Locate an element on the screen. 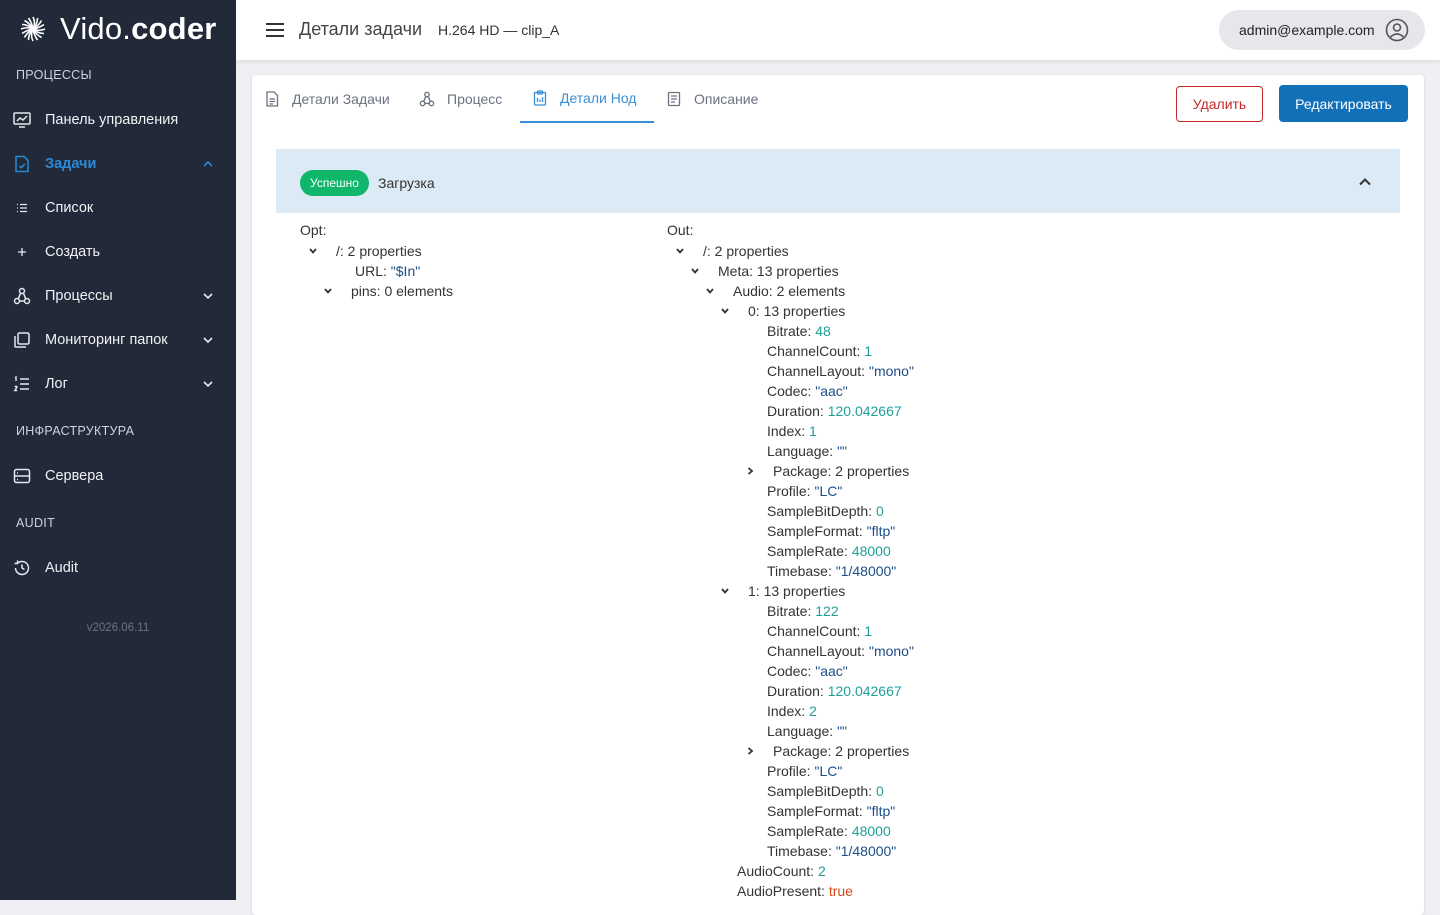 Image resolution: width=1440 pixels, height=915 pixels. tab-label: Процесс is located at coordinates (475, 99).